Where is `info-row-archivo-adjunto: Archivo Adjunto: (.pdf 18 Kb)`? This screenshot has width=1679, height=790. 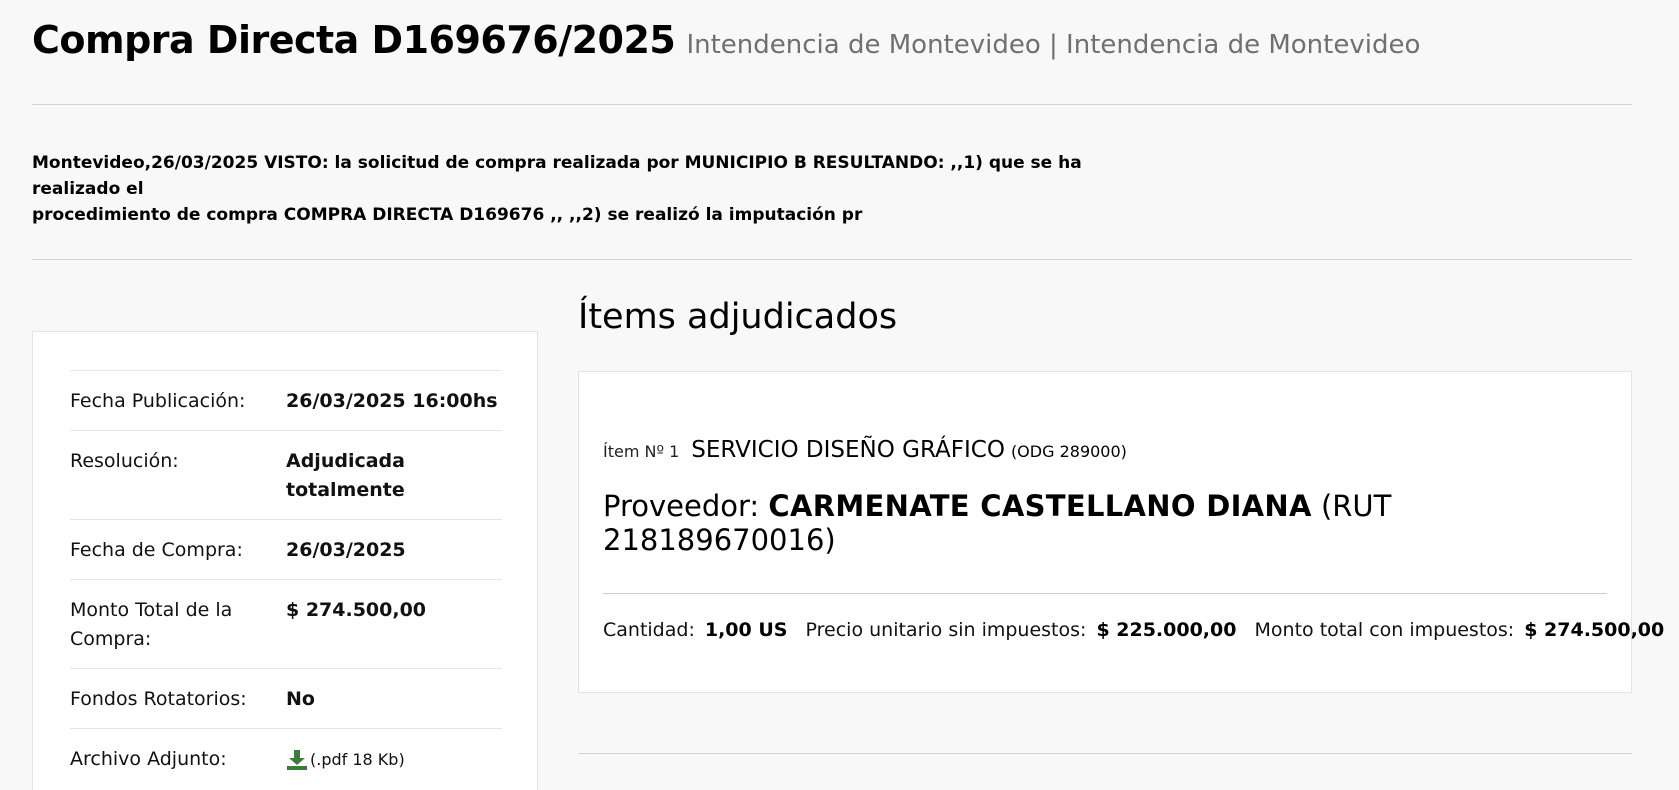
info-row-archivo-adjunto: Archivo Adjunto: (.pdf 18 Kb) is located at coordinates (286, 758).